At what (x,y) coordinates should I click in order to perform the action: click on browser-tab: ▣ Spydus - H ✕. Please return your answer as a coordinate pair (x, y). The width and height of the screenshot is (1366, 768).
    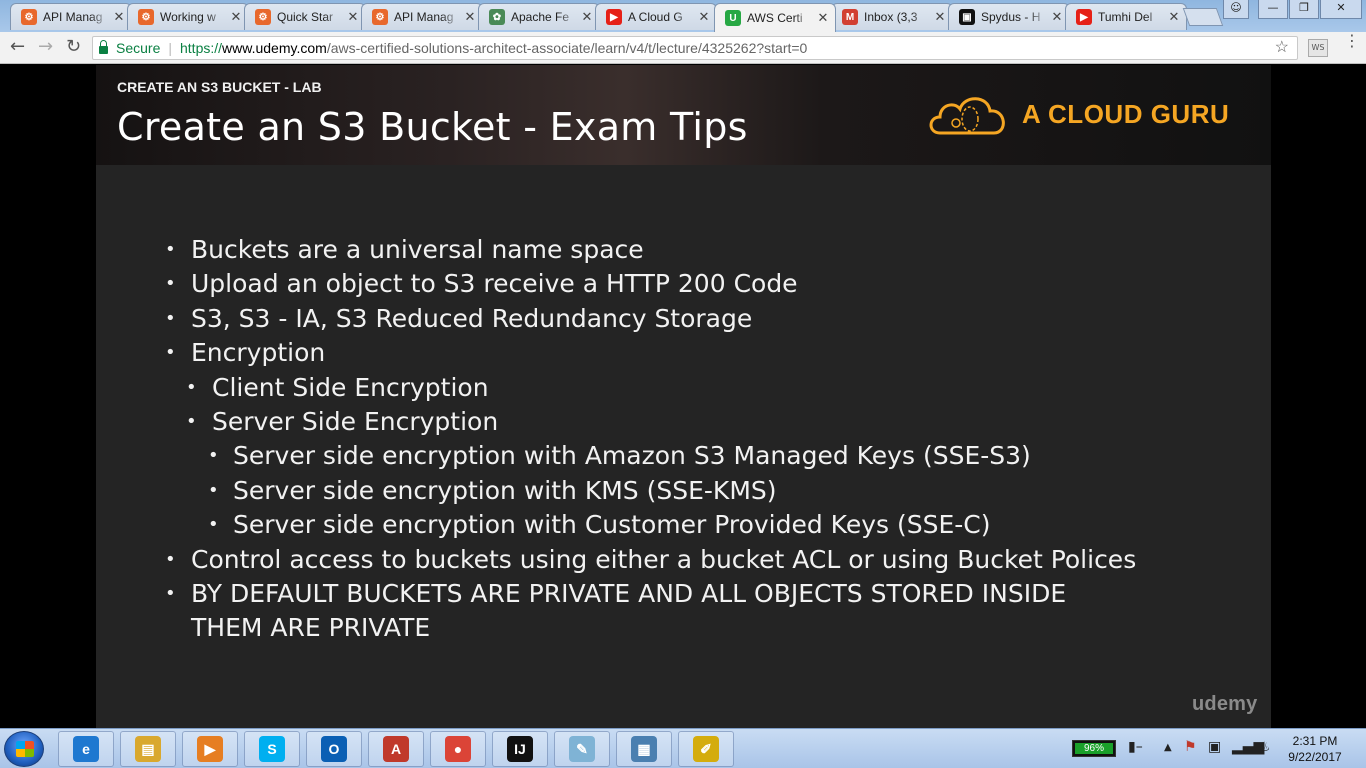
    Looking at the image, I should click on (1009, 16).